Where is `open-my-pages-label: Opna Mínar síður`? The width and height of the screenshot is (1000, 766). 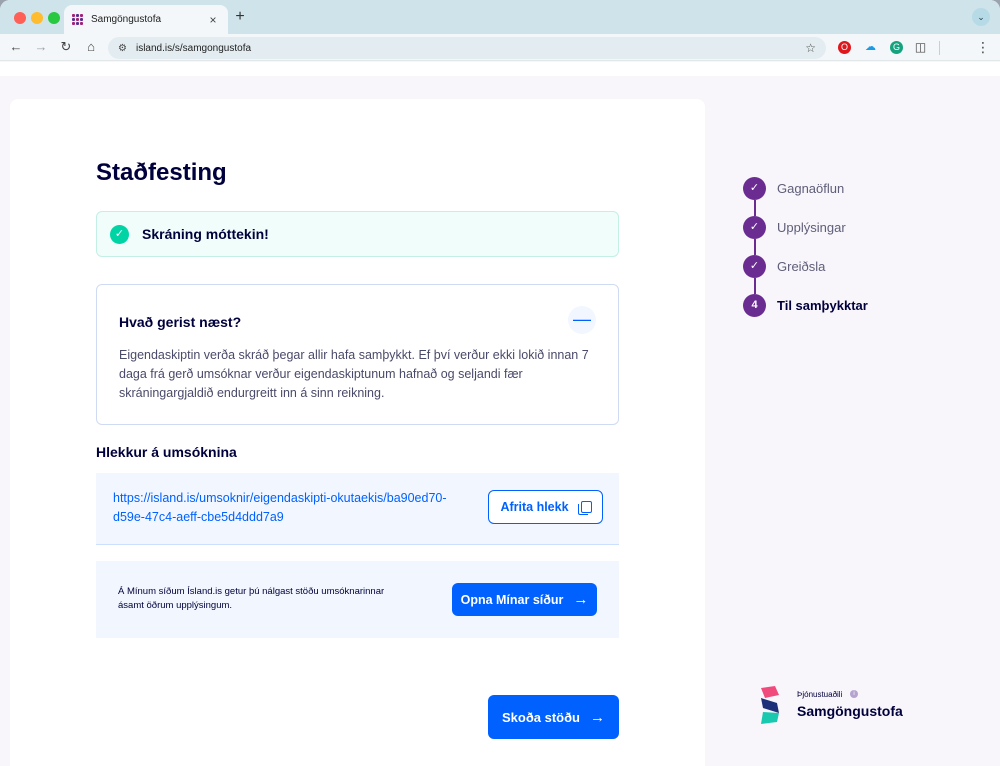
open-my-pages-label: Opna Mínar síður is located at coordinates (512, 599).